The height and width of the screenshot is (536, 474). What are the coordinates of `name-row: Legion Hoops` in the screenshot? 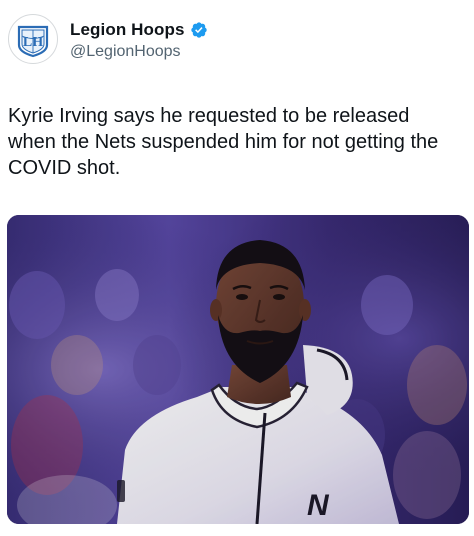 It's located at (139, 30).